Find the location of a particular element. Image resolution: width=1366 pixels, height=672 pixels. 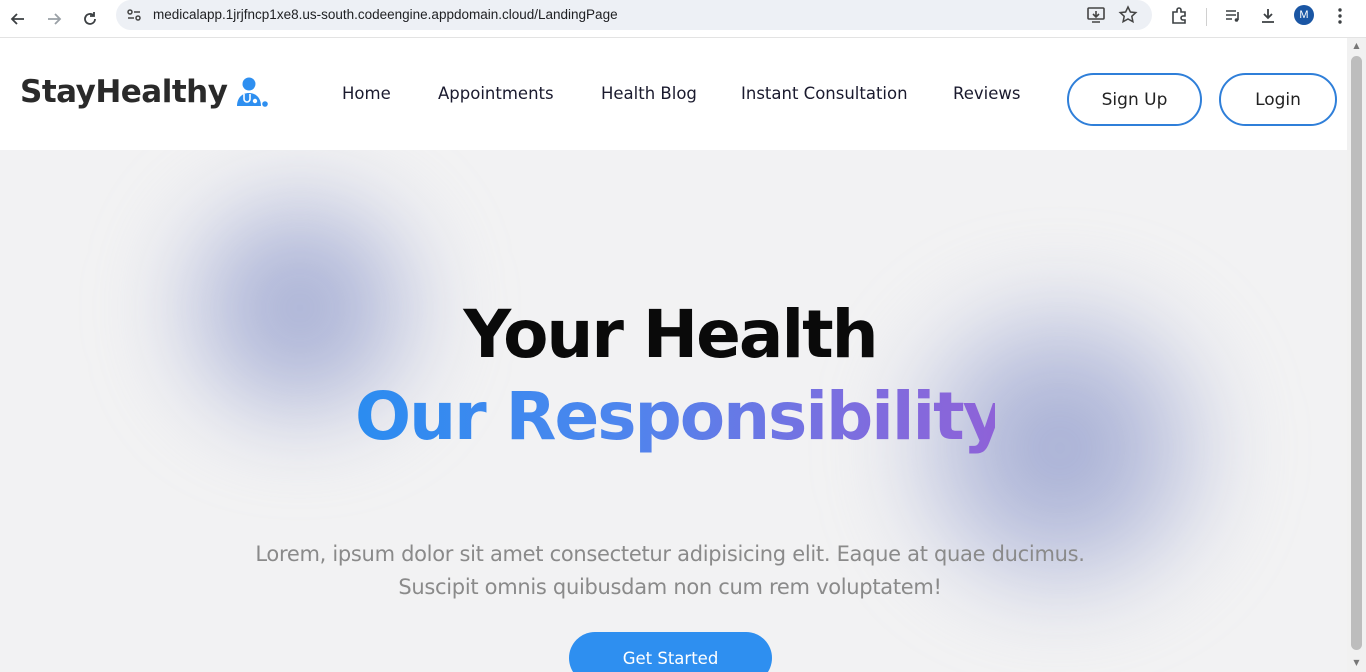

forward-arrow-icon is located at coordinates (54, 19).